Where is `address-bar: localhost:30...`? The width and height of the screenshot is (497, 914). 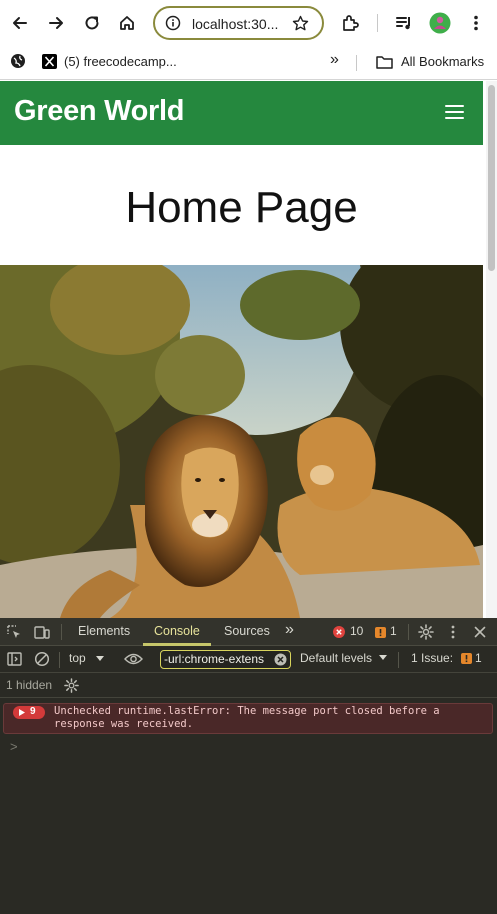
address-bar: localhost:30... is located at coordinates (238, 23).